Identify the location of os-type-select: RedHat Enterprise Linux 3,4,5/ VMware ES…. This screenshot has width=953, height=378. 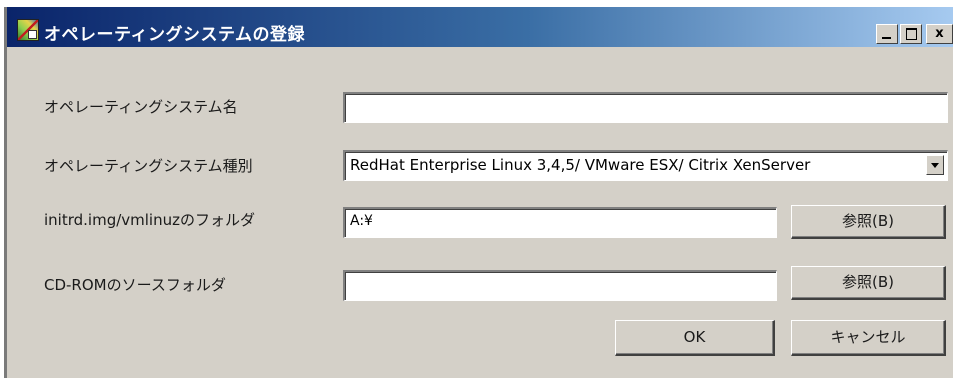
(645, 165).